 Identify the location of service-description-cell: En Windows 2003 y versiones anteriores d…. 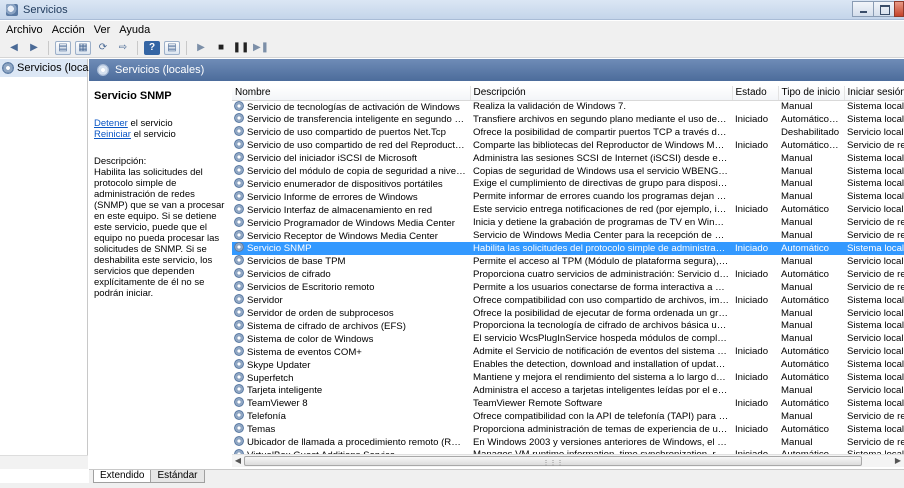
(602, 442).